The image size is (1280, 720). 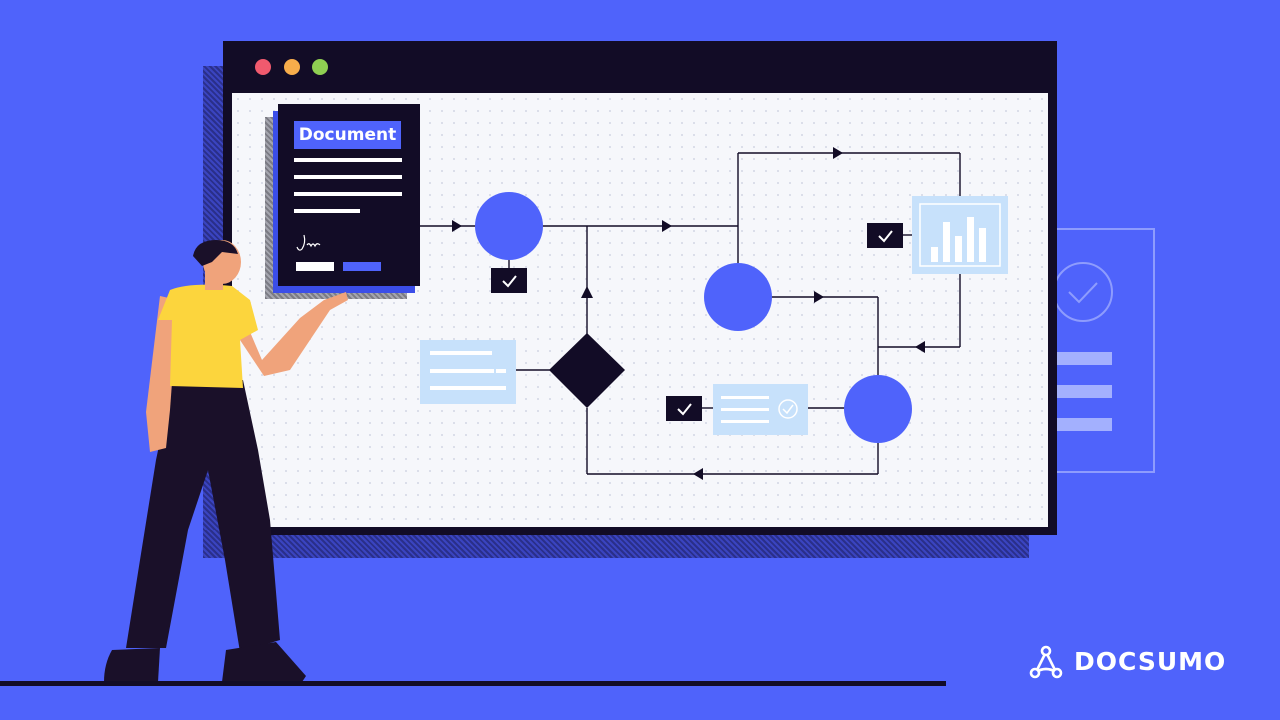 What do you see at coordinates (473, 683) in the screenshot?
I see `ground-line` at bounding box center [473, 683].